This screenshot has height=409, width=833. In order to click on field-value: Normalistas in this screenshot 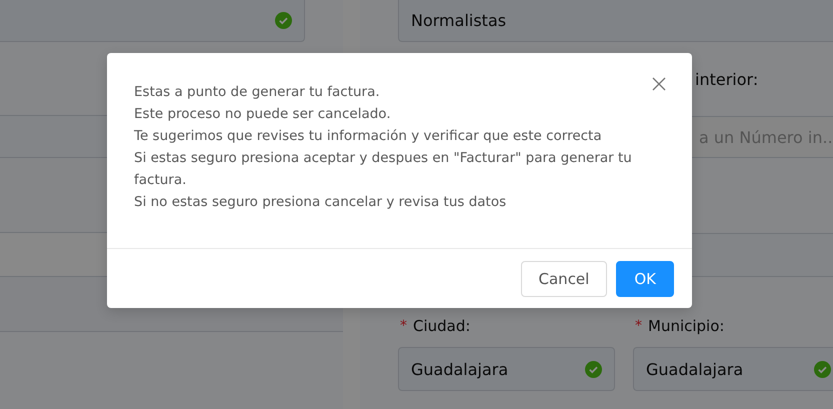, I will do `click(458, 20)`.